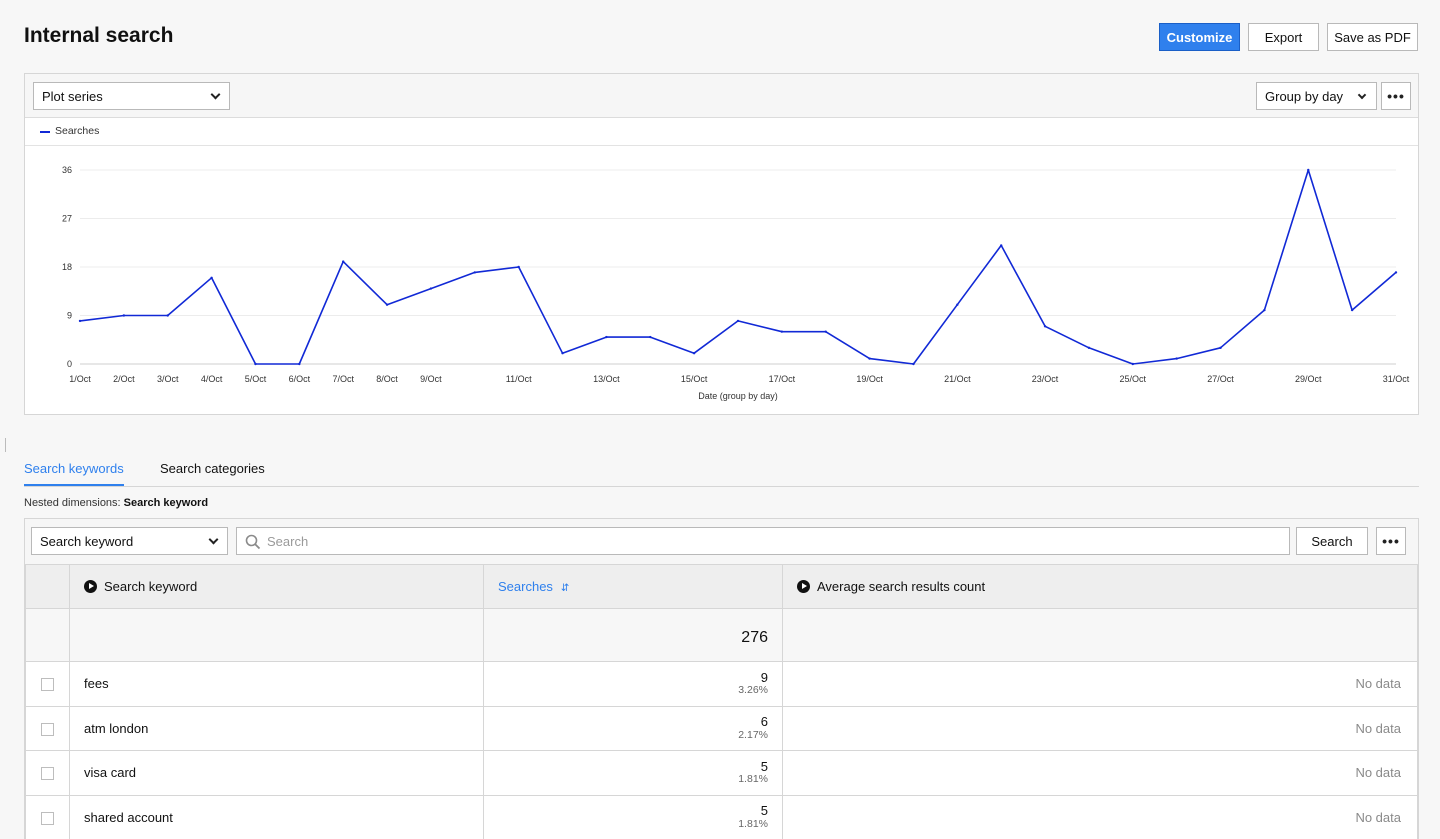  What do you see at coordinates (256, 379) in the screenshot?
I see `x-tick-label: 5/Oct` at bounding box center [256, 379].